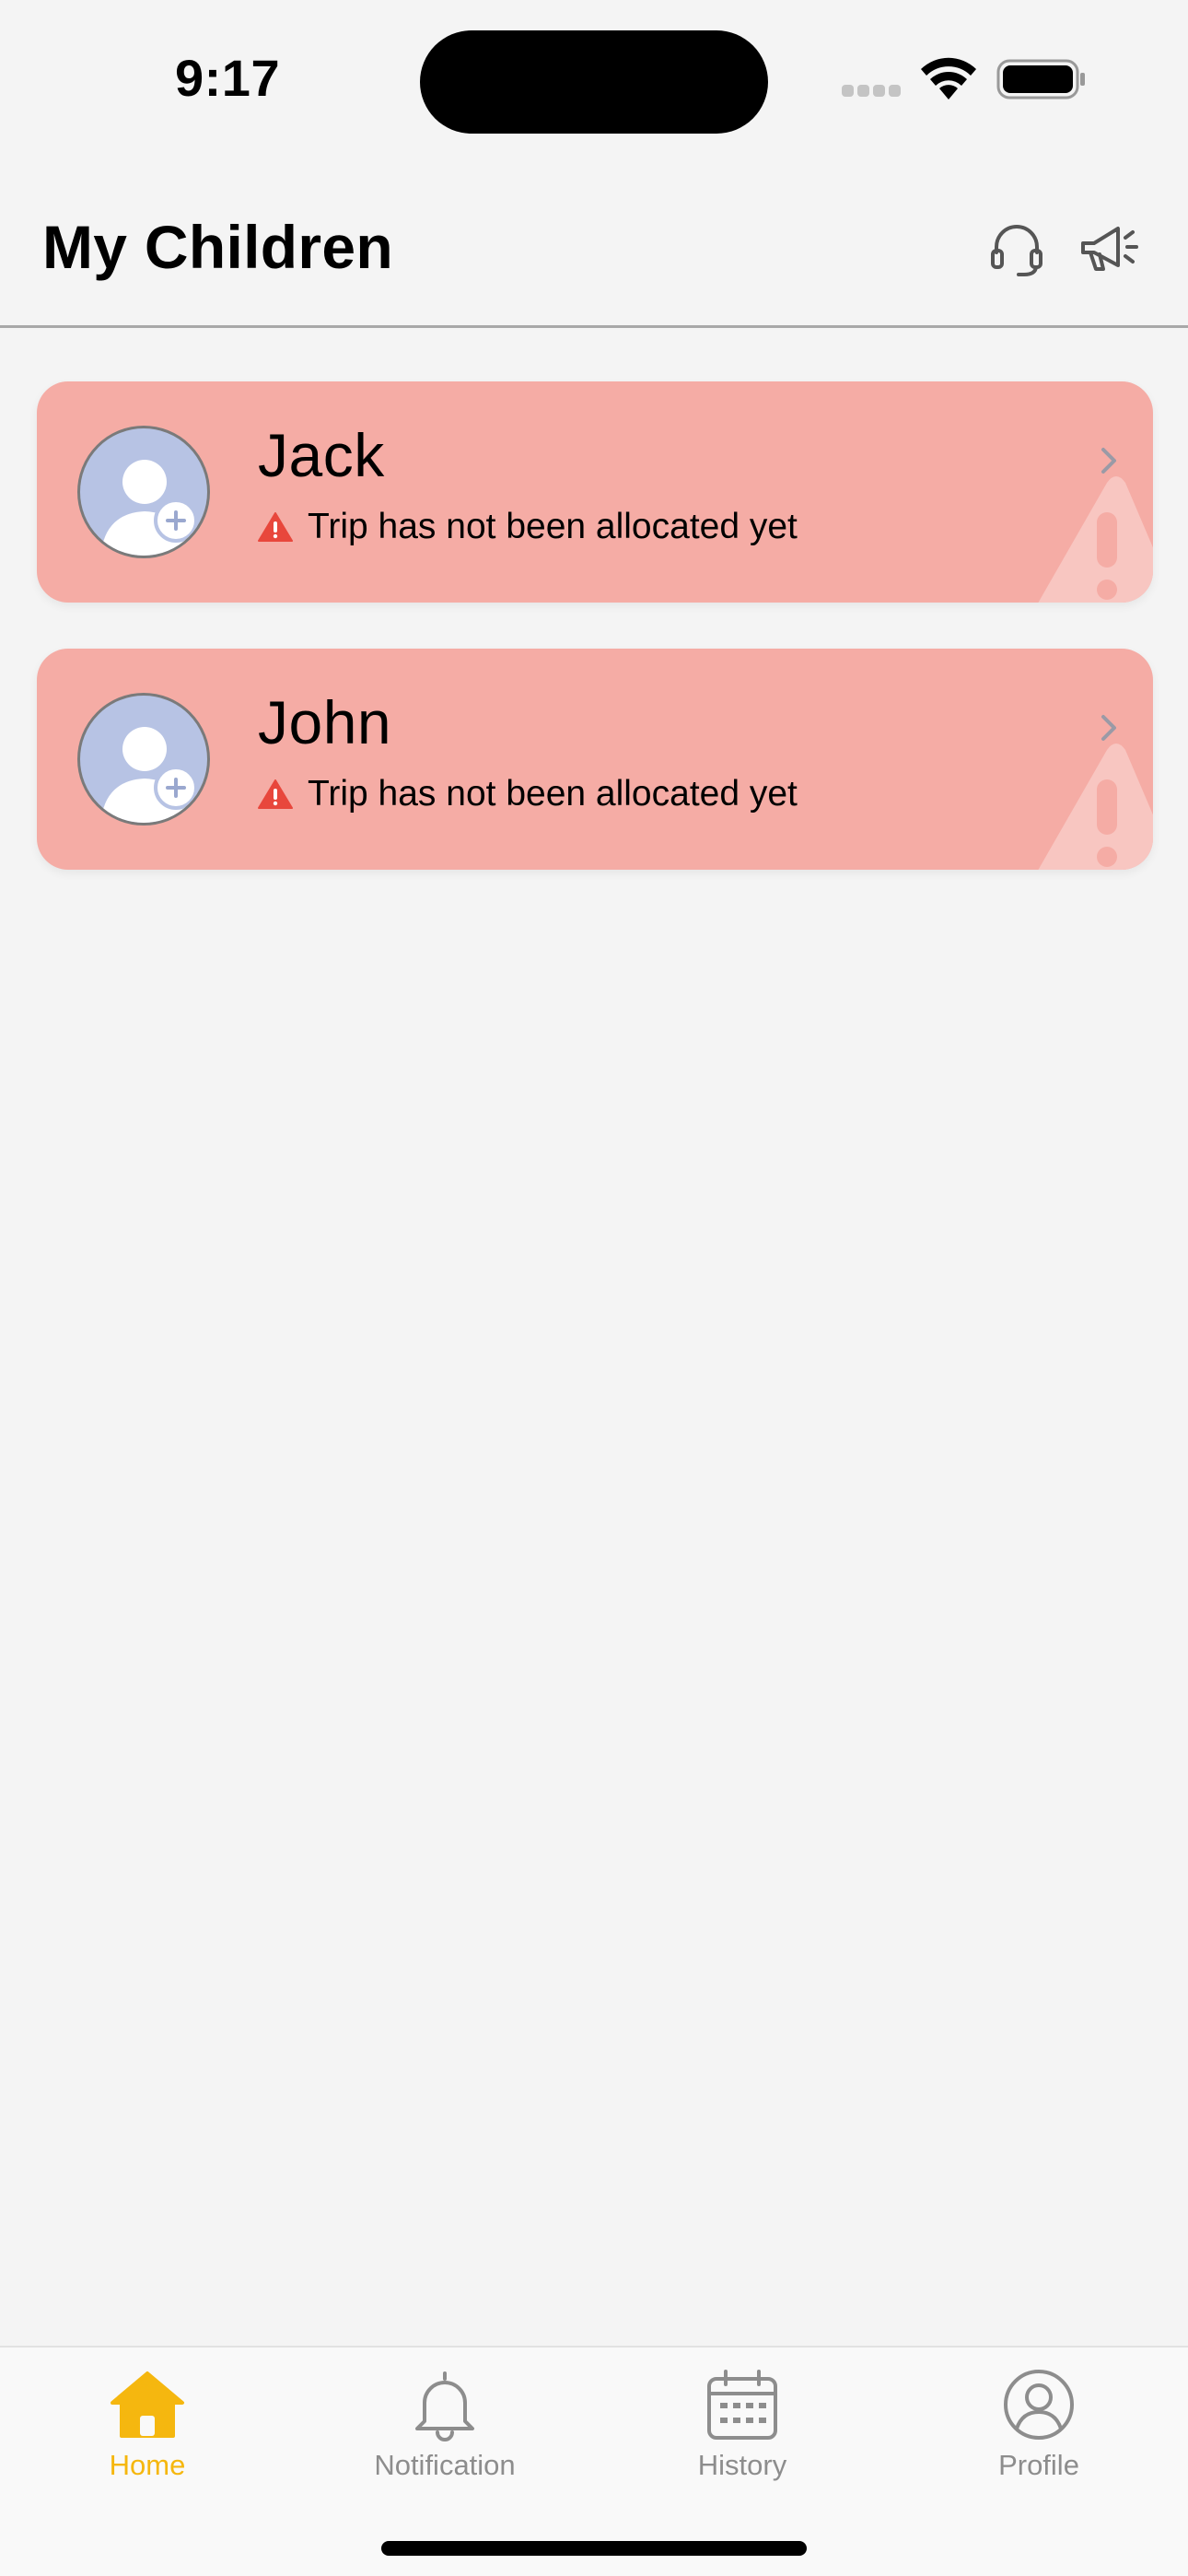 Image resolution: width=1188 pixels, height=2576 pixels. Describe the element at coordinates (594, 82) in the screenshot. I see `dynamic-island` at that location.